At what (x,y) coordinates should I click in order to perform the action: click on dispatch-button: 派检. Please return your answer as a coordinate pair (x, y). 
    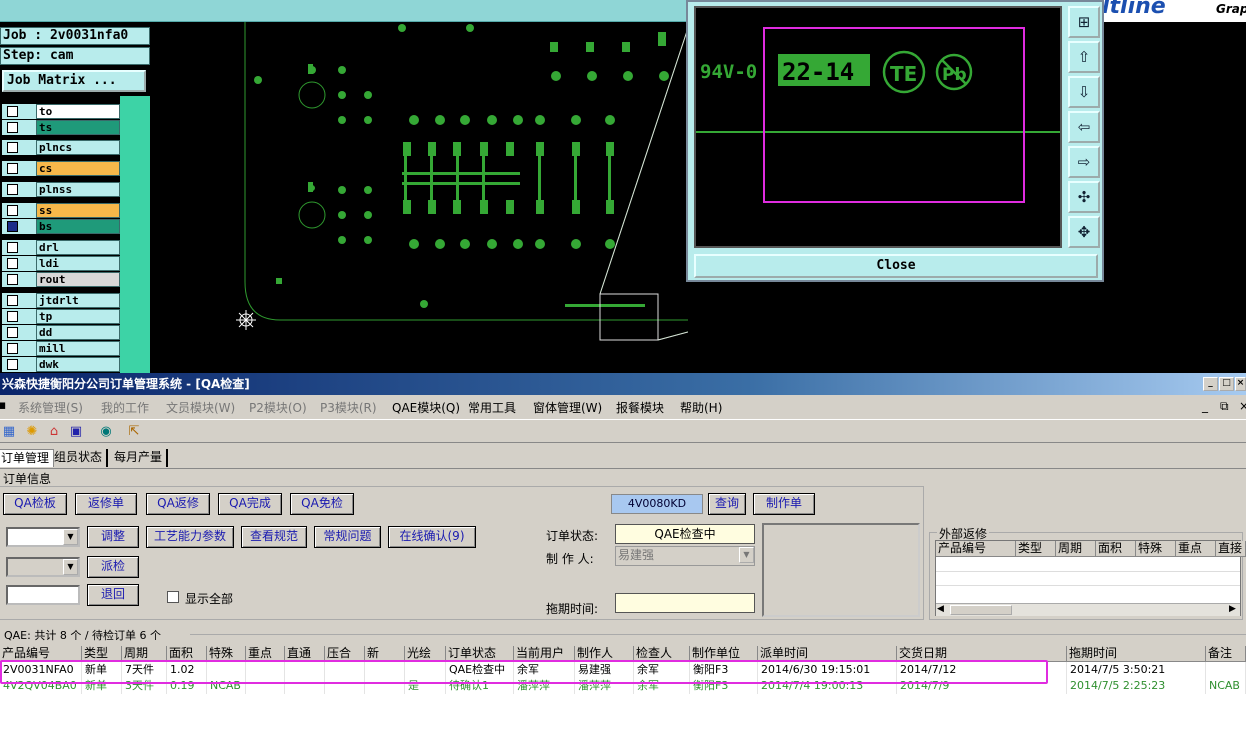
    Looking at the image, I should click on (113, 567).